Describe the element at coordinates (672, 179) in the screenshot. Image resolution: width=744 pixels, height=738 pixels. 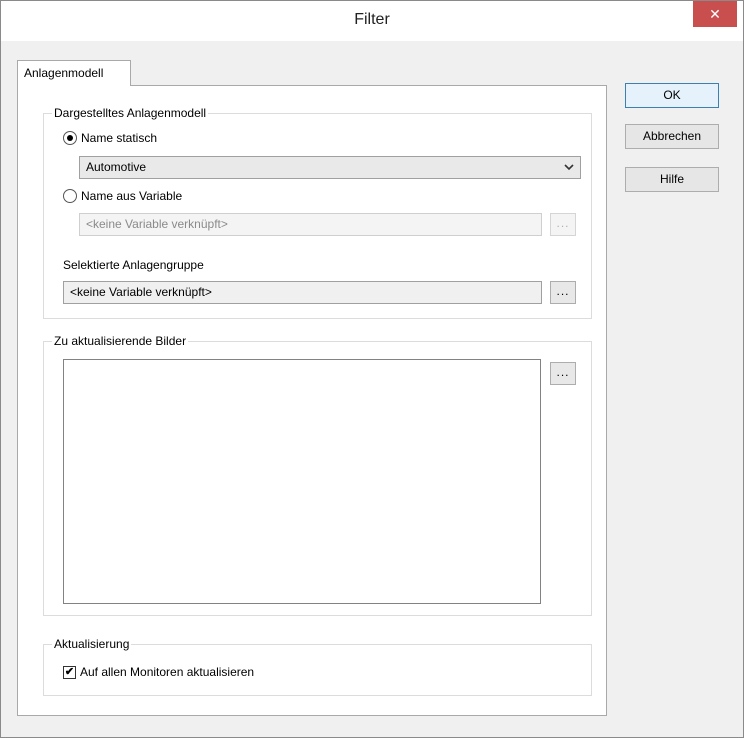
I see `help-button: Hilfe` at that location.